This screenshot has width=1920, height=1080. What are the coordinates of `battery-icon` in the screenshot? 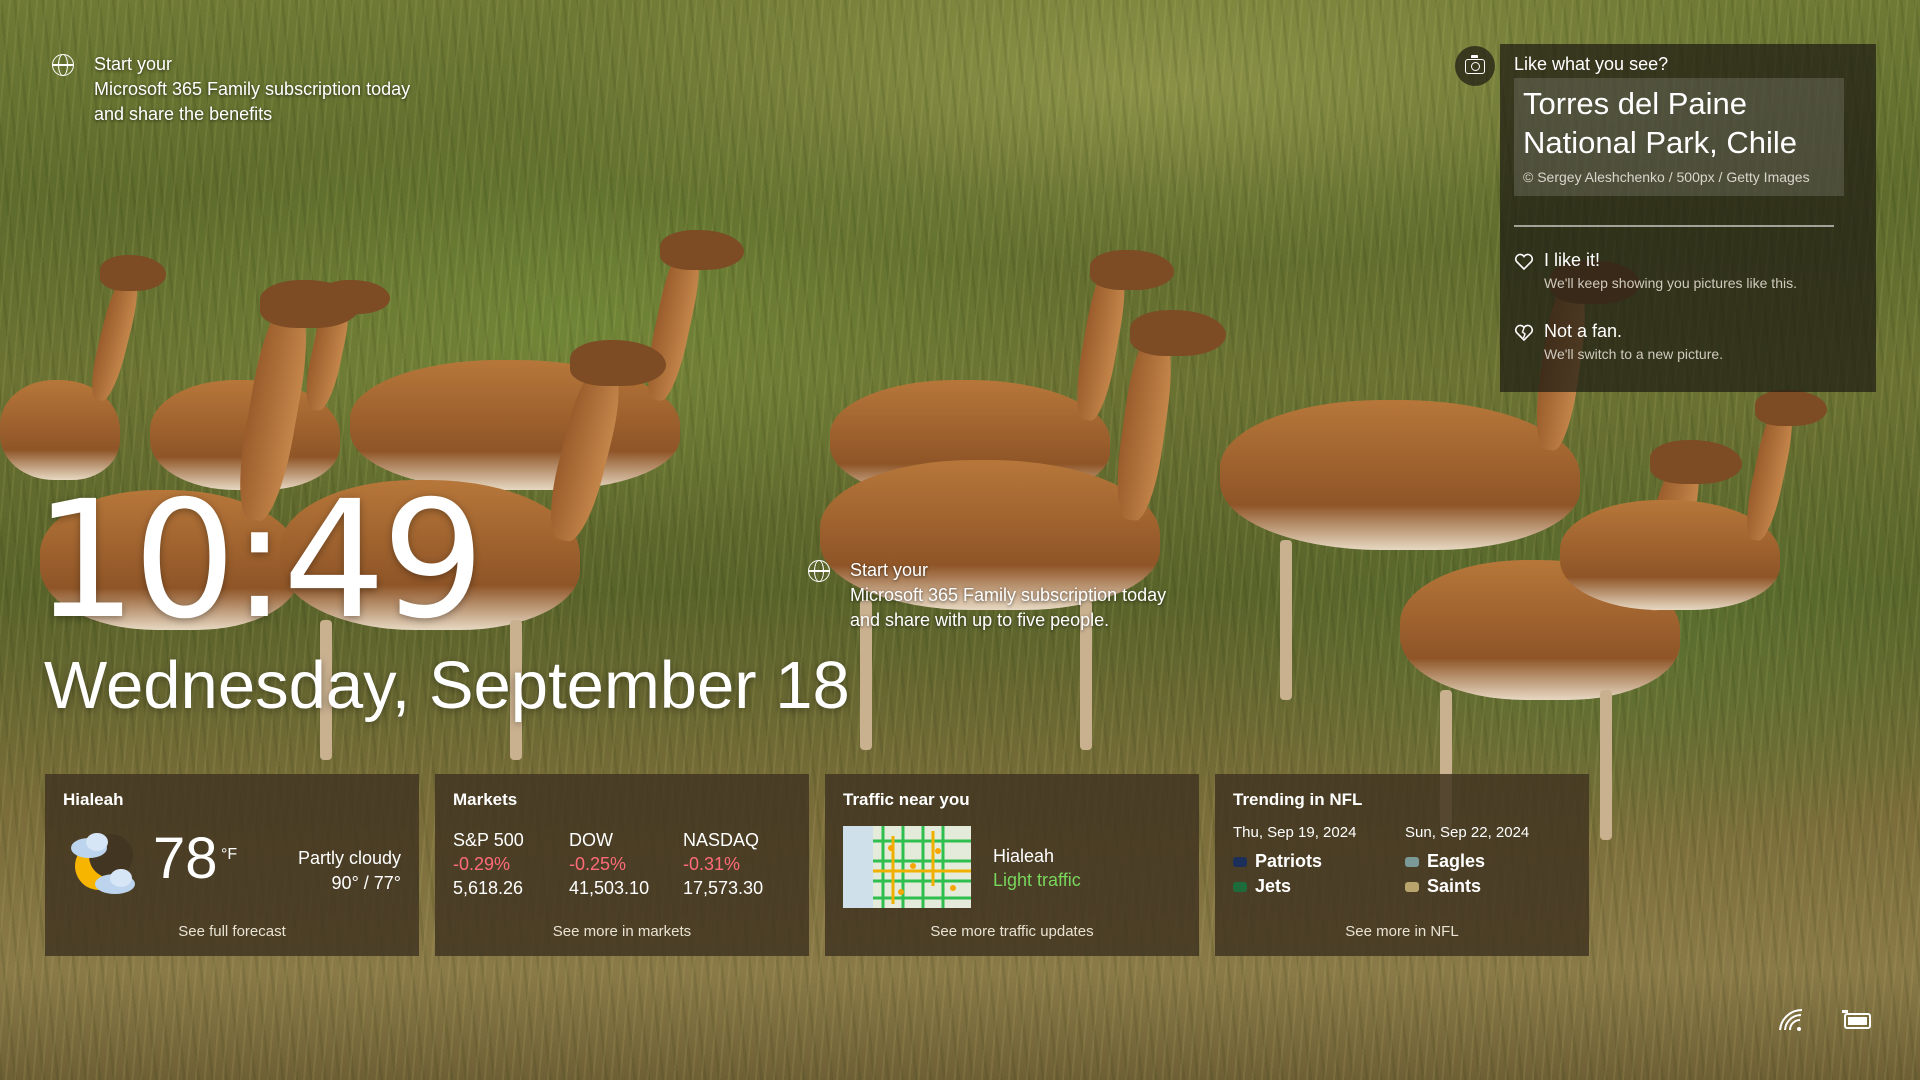 It's located at (1858, 1021).